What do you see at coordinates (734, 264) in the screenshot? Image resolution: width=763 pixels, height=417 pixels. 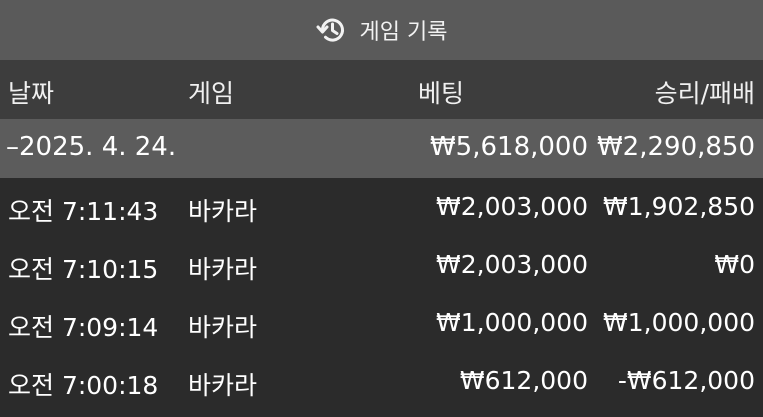 I see `row-result: ₩0` at bounding box center [734, 264].